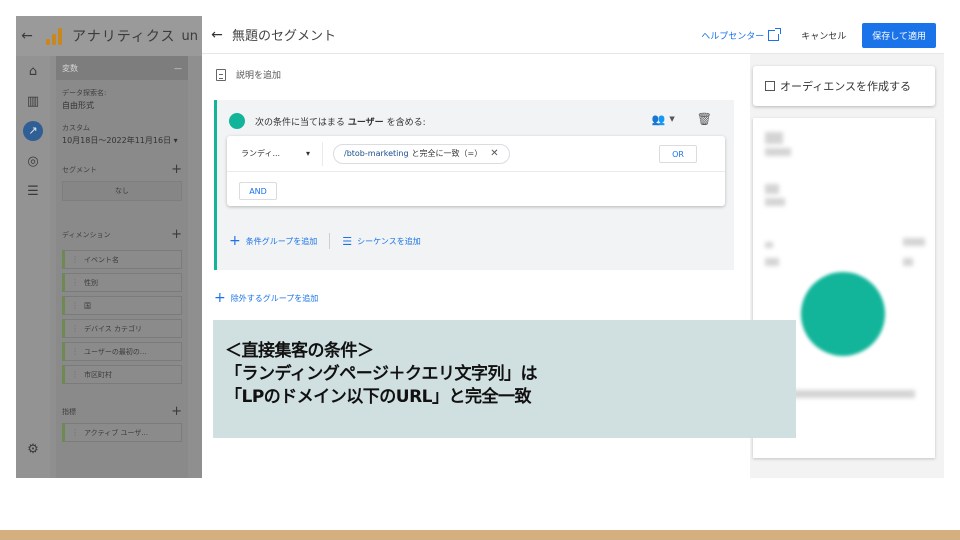 The image size is (960, 540). Describe the element at coordinates (475, 241) in the screenshot. I see `group-footer: + 条件グループを追加 ☰ シーケンスを追加` at that location.